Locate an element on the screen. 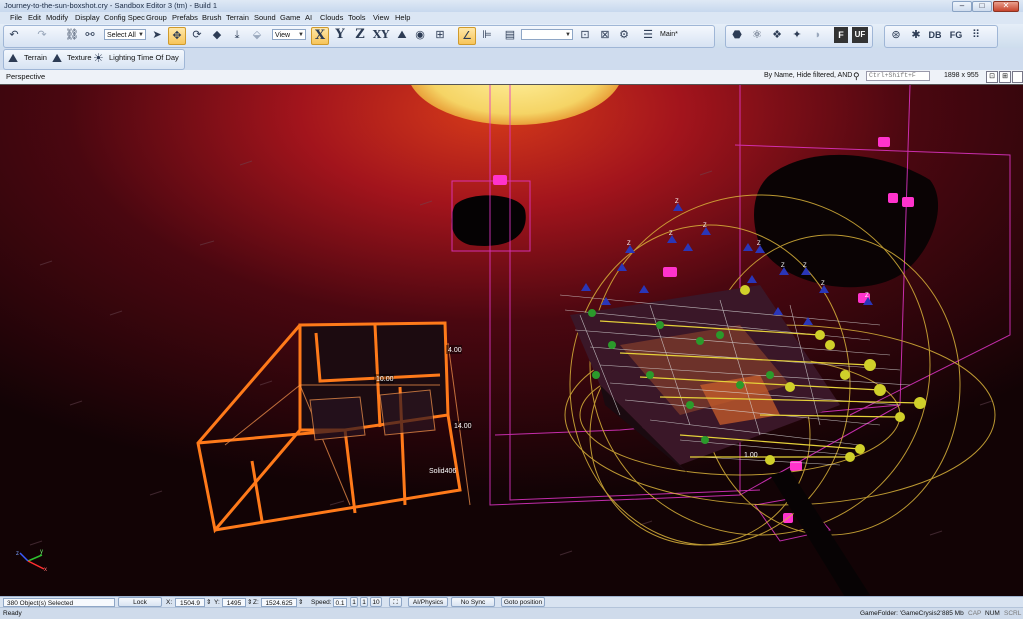  terrain-icon: ⛰ is located at coordinates (13, 58).